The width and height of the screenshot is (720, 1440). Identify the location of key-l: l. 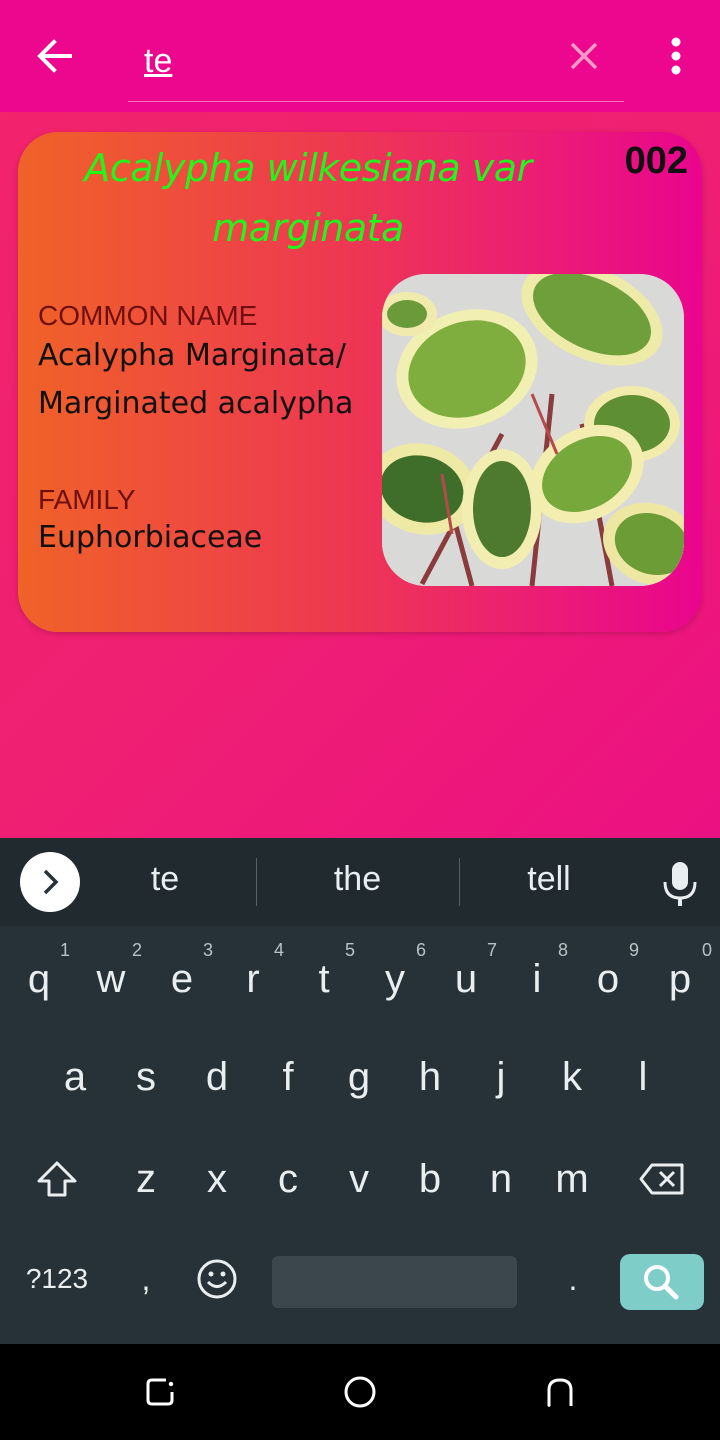
(643, 1077).